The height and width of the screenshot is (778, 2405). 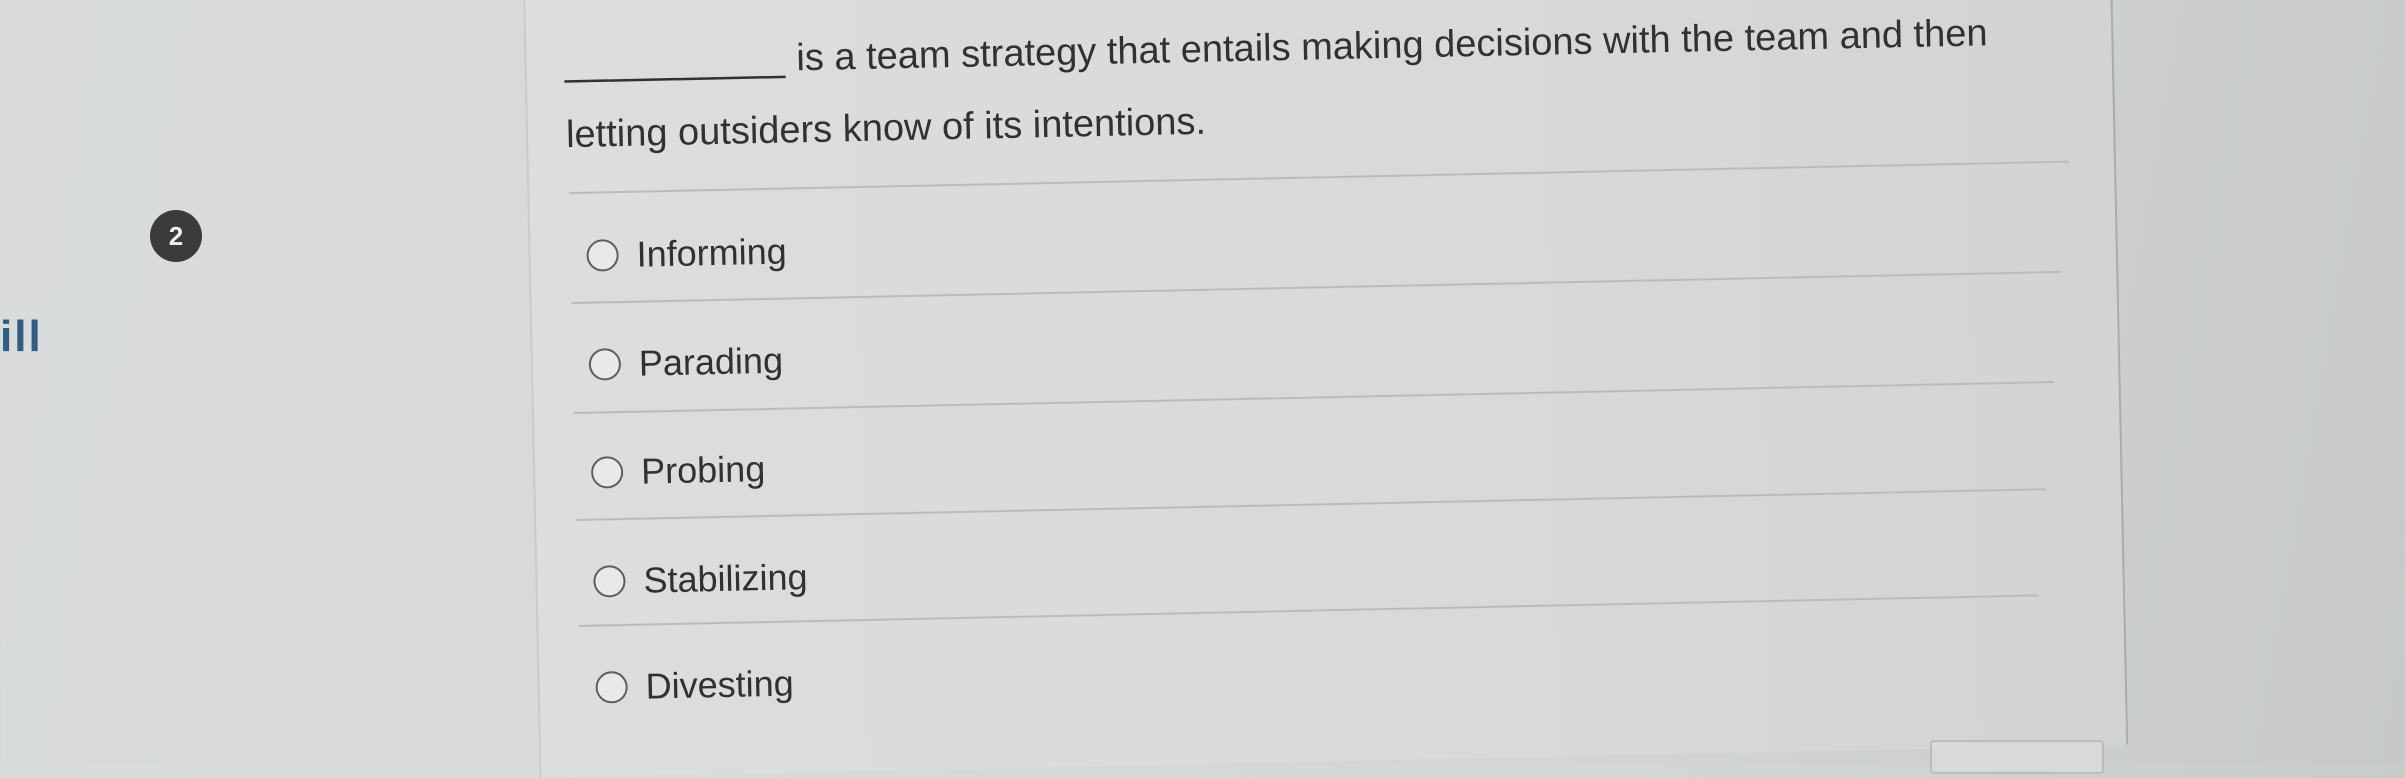 I want to click on option-stabilizing: Stabilizing, so click(x=700, y=579).